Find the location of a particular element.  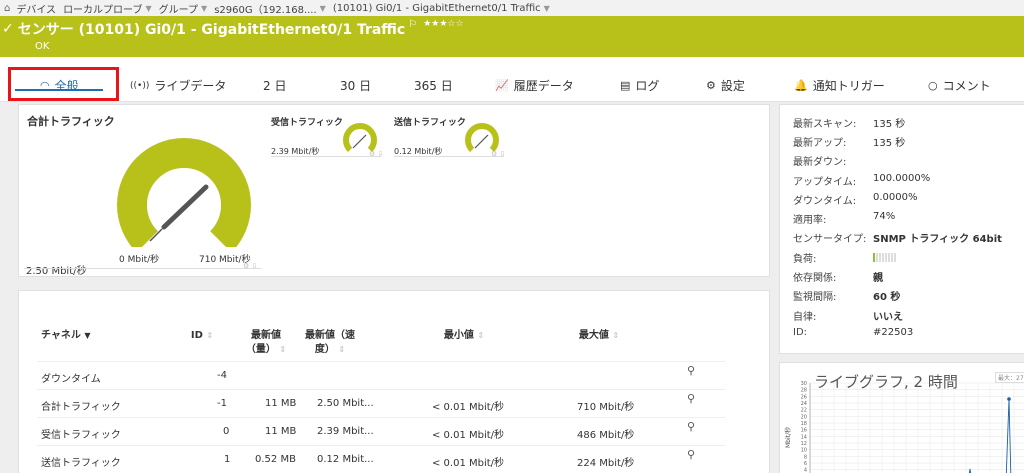

gauge-total is located at coordinates (184, 192).